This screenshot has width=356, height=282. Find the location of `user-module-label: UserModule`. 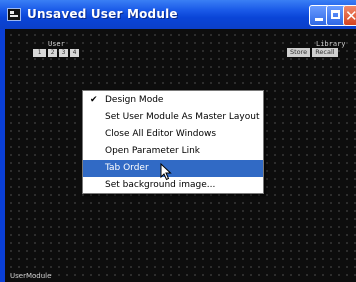

user-module-label: UserModule is located at coordinates (31, 276).